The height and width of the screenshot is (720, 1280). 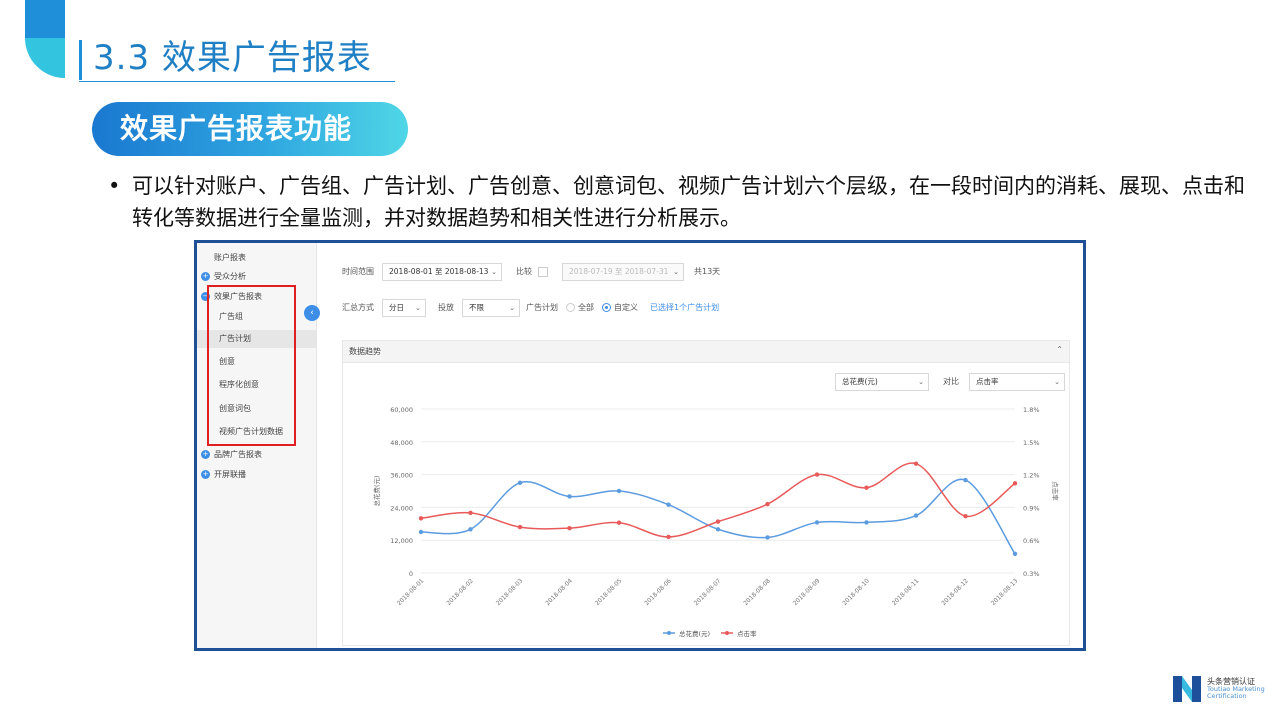 What do you see at coordinates (237, 81) in the screenshot?
I see `title-underline` at bounding box center [237, 81].